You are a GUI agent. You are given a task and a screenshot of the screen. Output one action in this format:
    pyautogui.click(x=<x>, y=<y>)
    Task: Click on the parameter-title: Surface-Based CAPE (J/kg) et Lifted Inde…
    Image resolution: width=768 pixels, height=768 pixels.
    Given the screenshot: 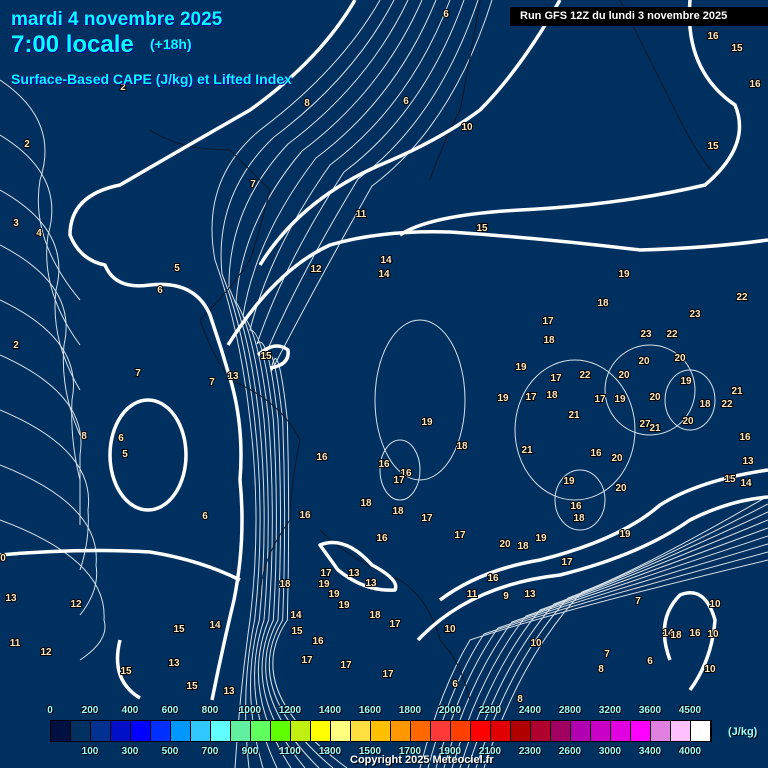 What is the action you would take?
    pyautogui.click(x=151, y=79)
    